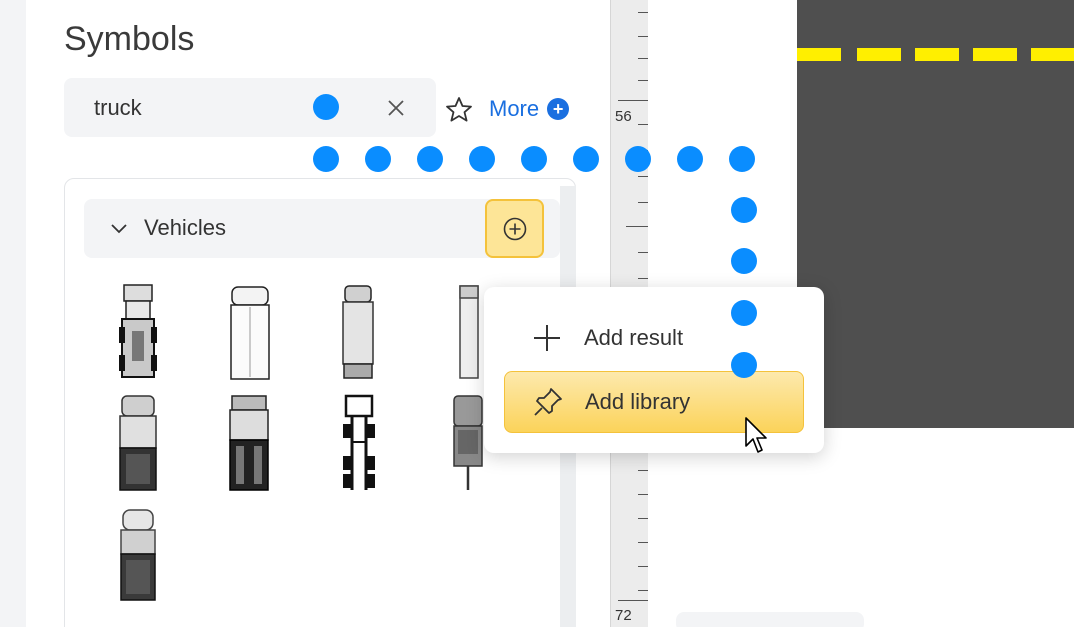  I want to click on plus-circle-icon, so click(514, 228).